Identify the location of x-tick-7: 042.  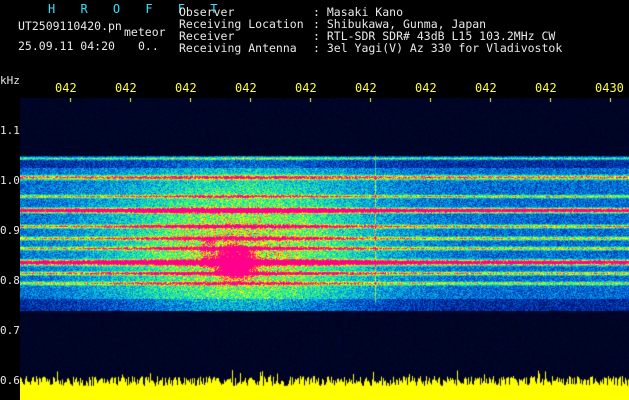
(426, 88).